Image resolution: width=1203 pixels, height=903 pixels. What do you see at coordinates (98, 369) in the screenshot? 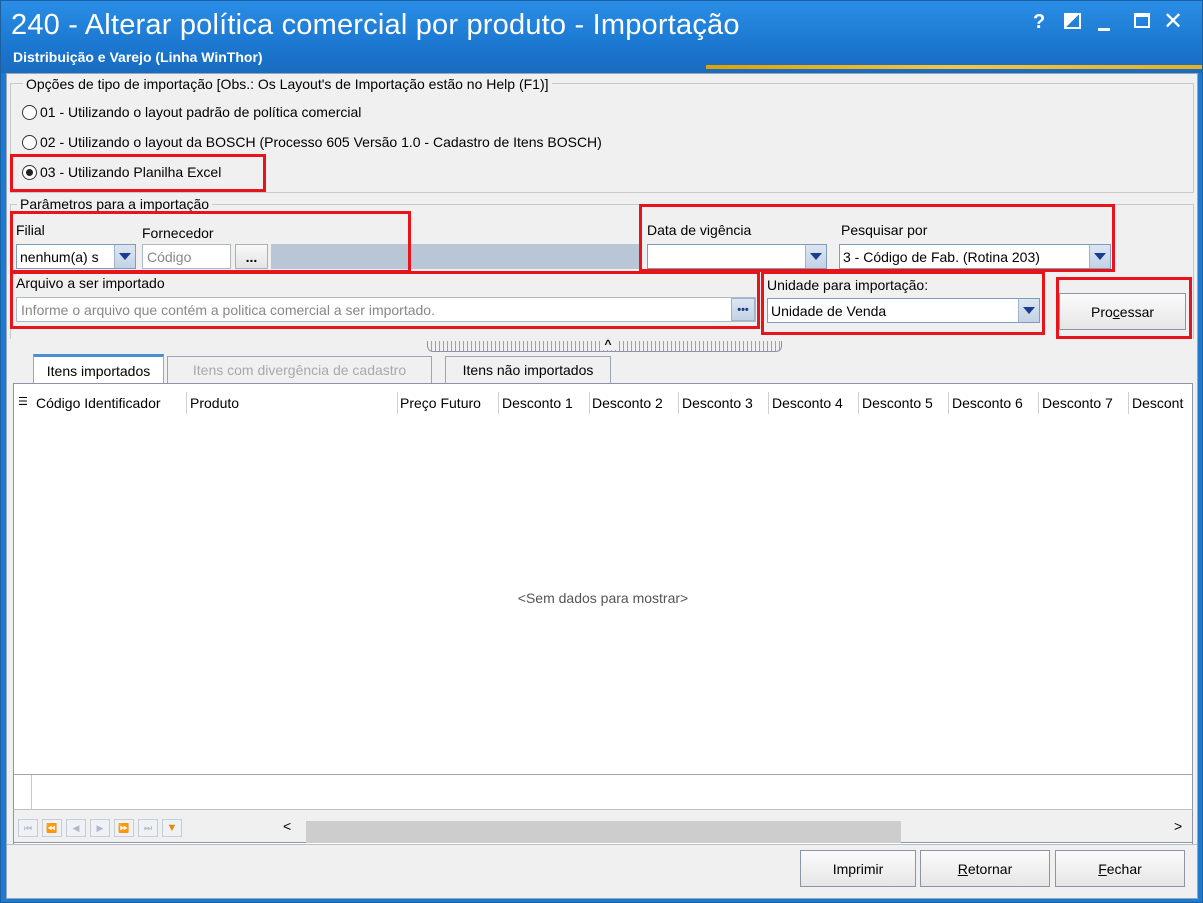
I see `tab-itens-importados: Itens importados` at bounding box center [98, 369].